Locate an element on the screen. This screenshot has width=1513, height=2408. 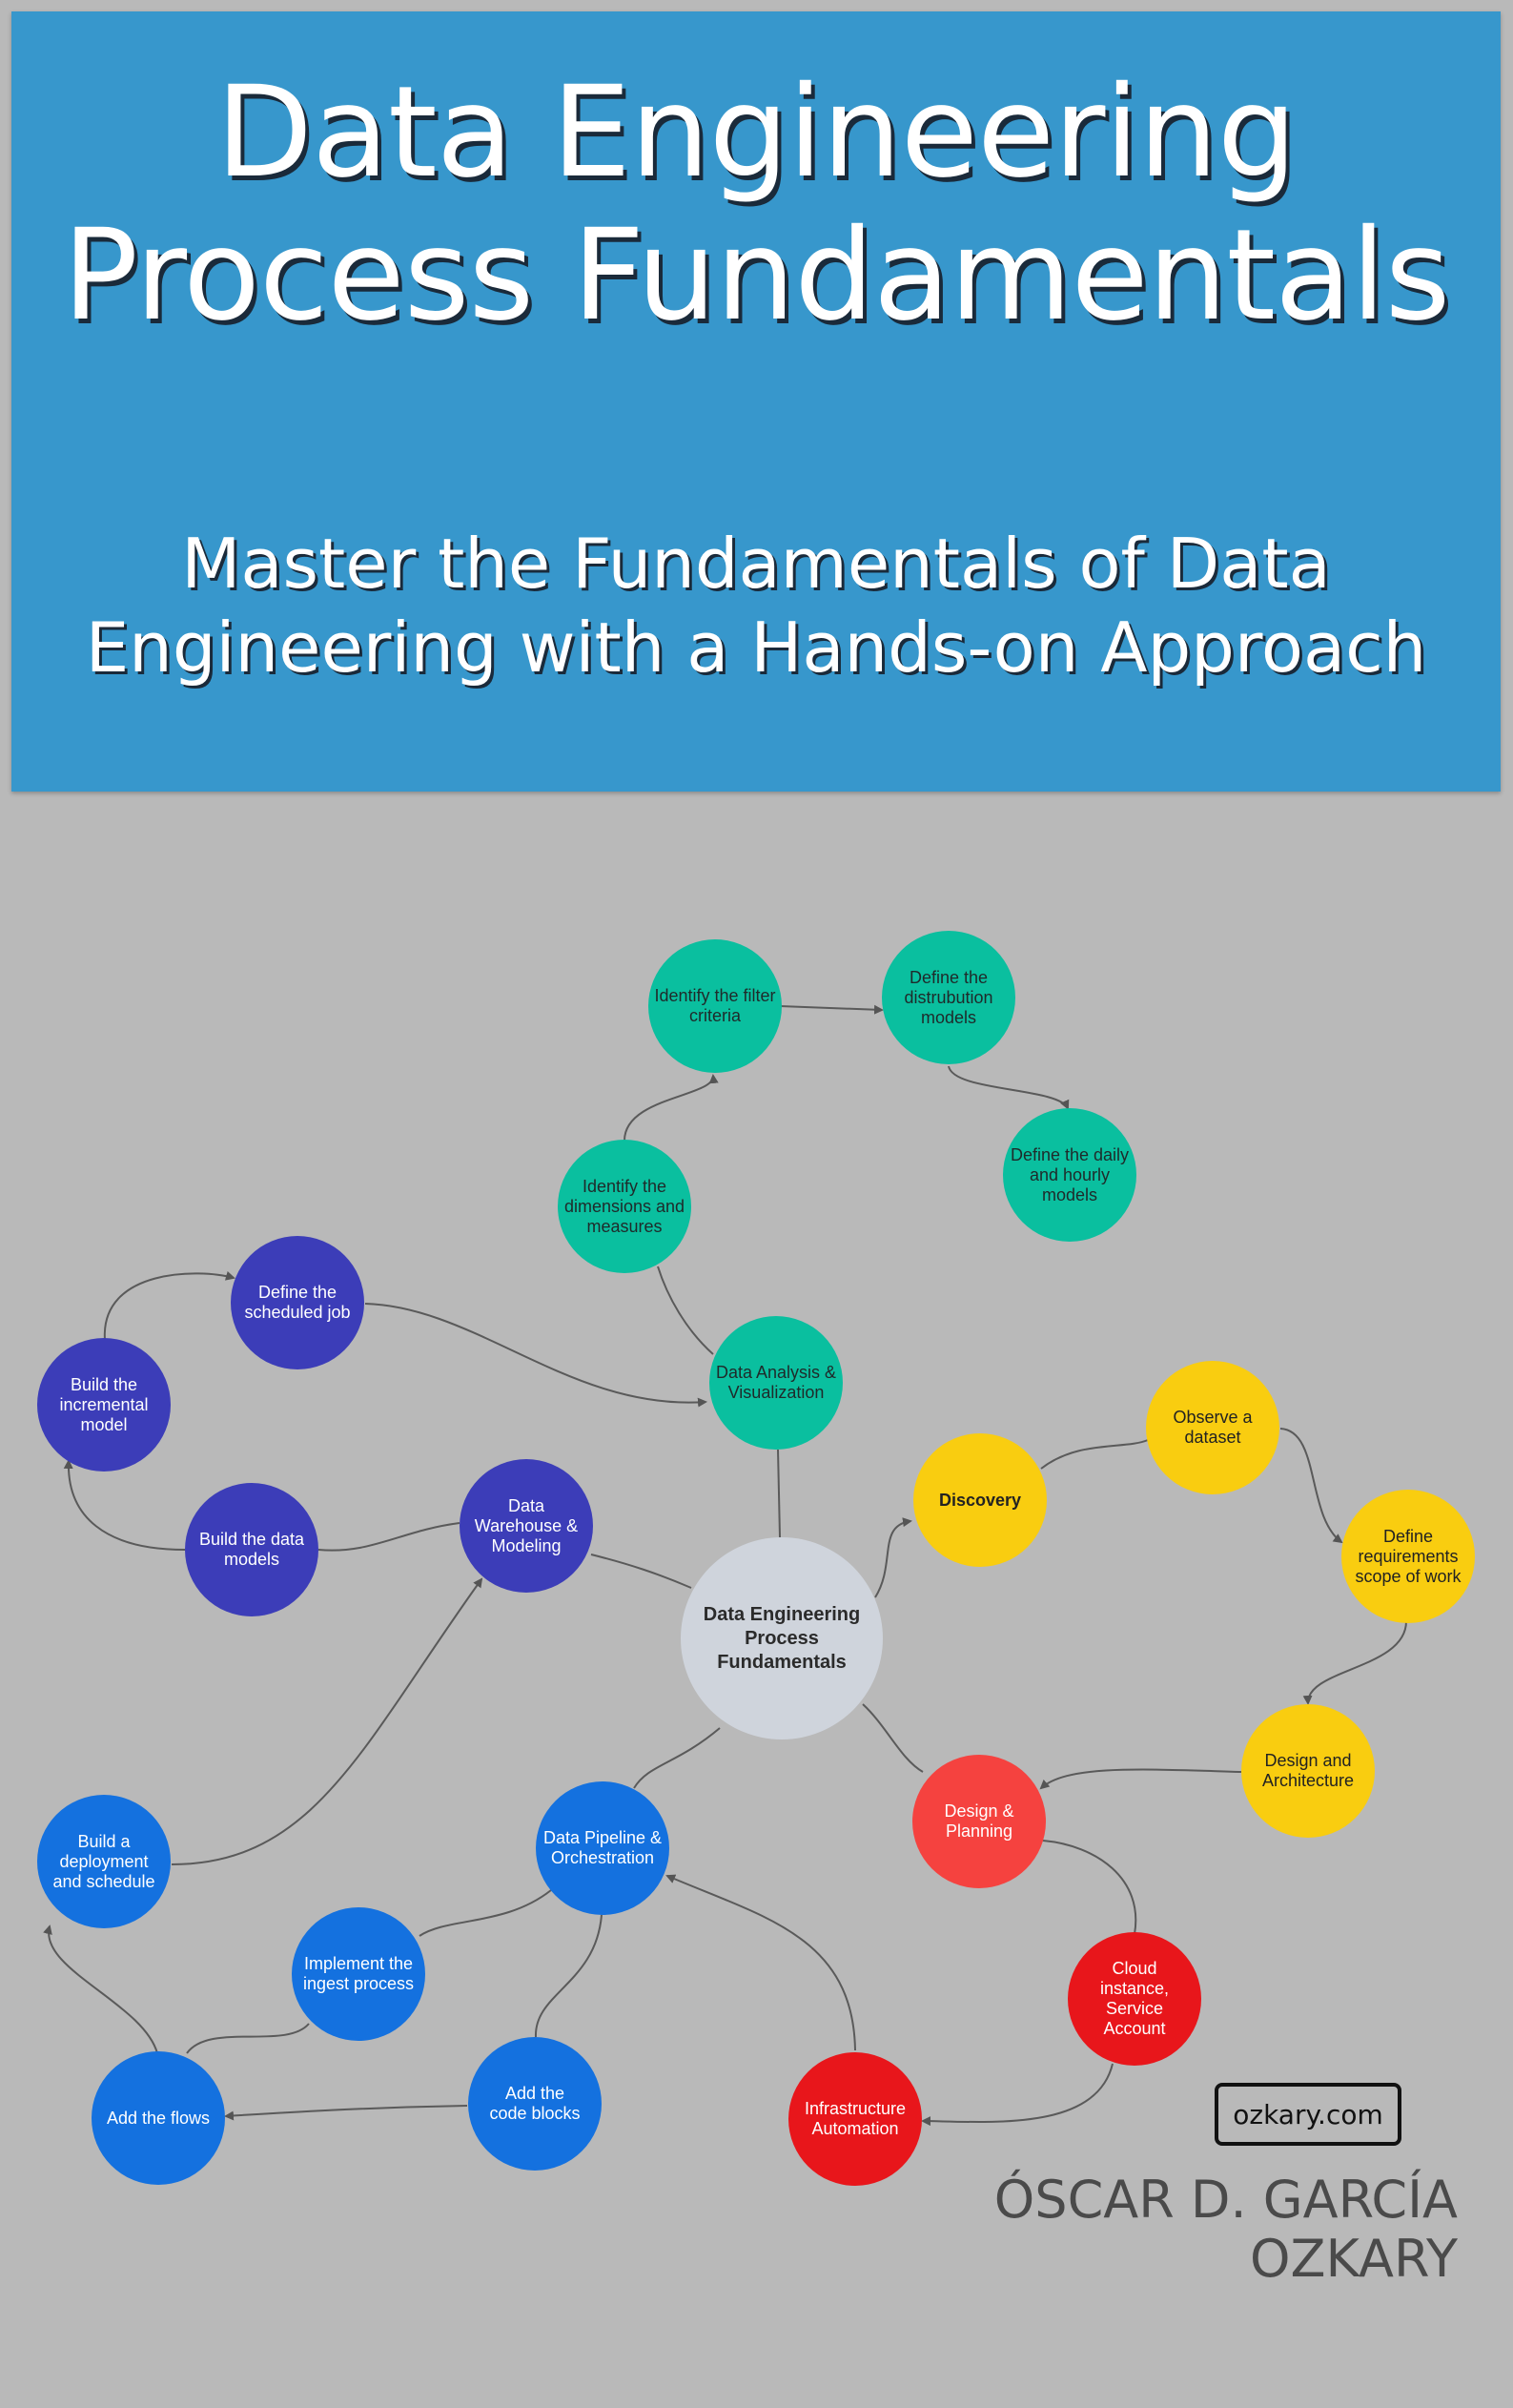
node-define-daily: Define the daily and hourly models is located at coordinates (1069, 1175).